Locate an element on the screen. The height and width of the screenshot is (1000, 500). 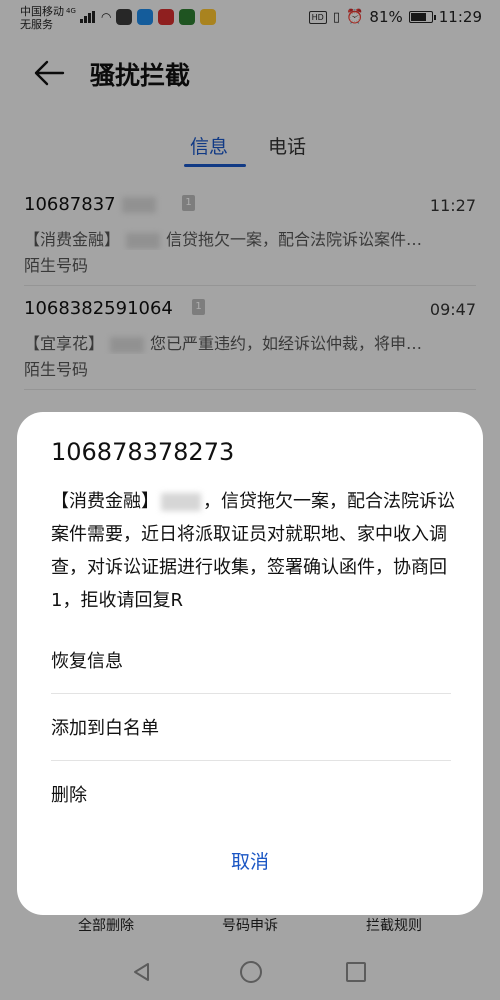
delete-button: 删除 is located at coordinates (251, 793).